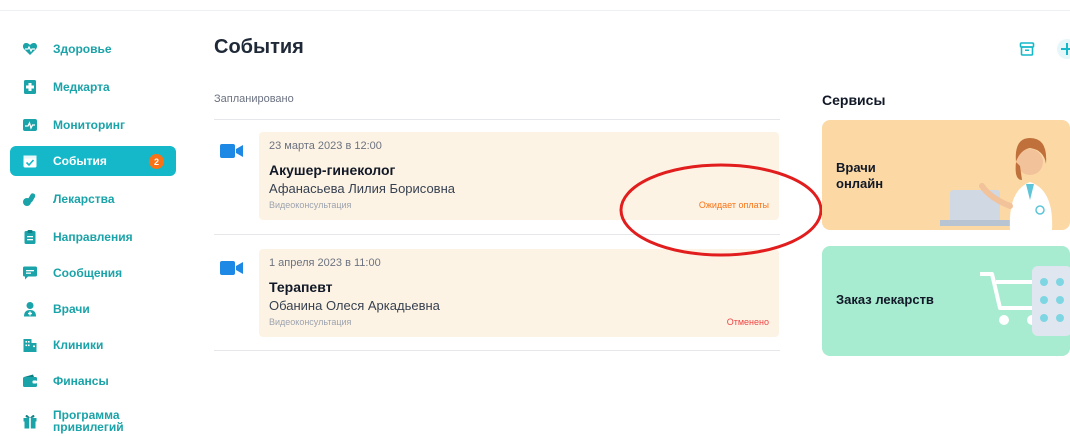 The width and height of the screenshot is (1070, 436). I want to click on services-title: Сервисы, so click(854, 100).